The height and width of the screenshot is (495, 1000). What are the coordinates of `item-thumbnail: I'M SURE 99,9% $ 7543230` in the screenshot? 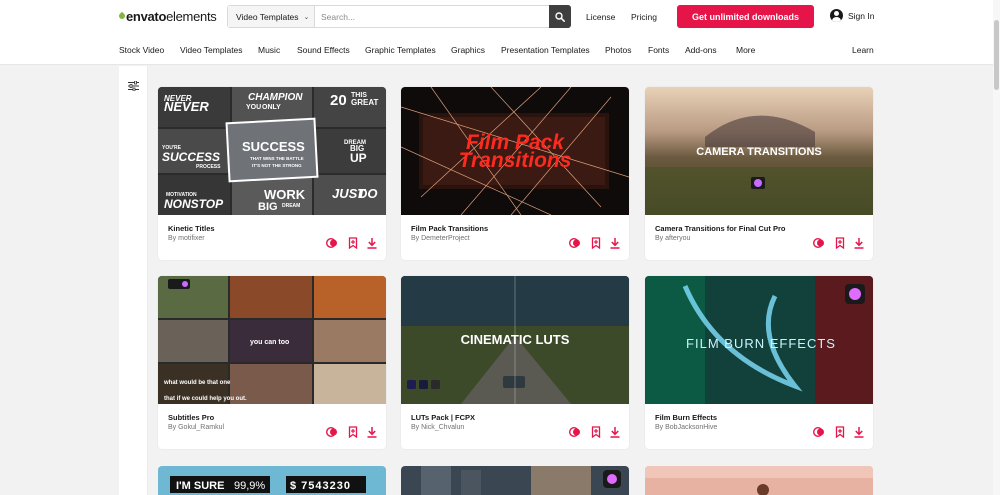 It's located at (272, 480).